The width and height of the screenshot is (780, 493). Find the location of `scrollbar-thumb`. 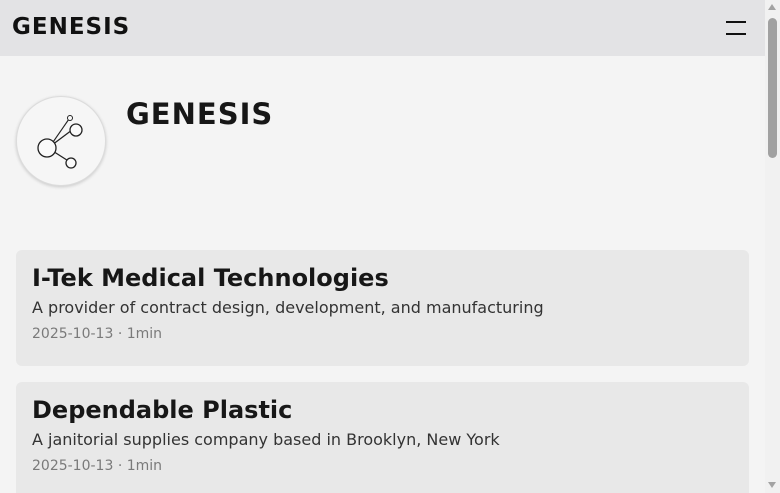

scrollbar-thumb is located at coordinates (772, 88).